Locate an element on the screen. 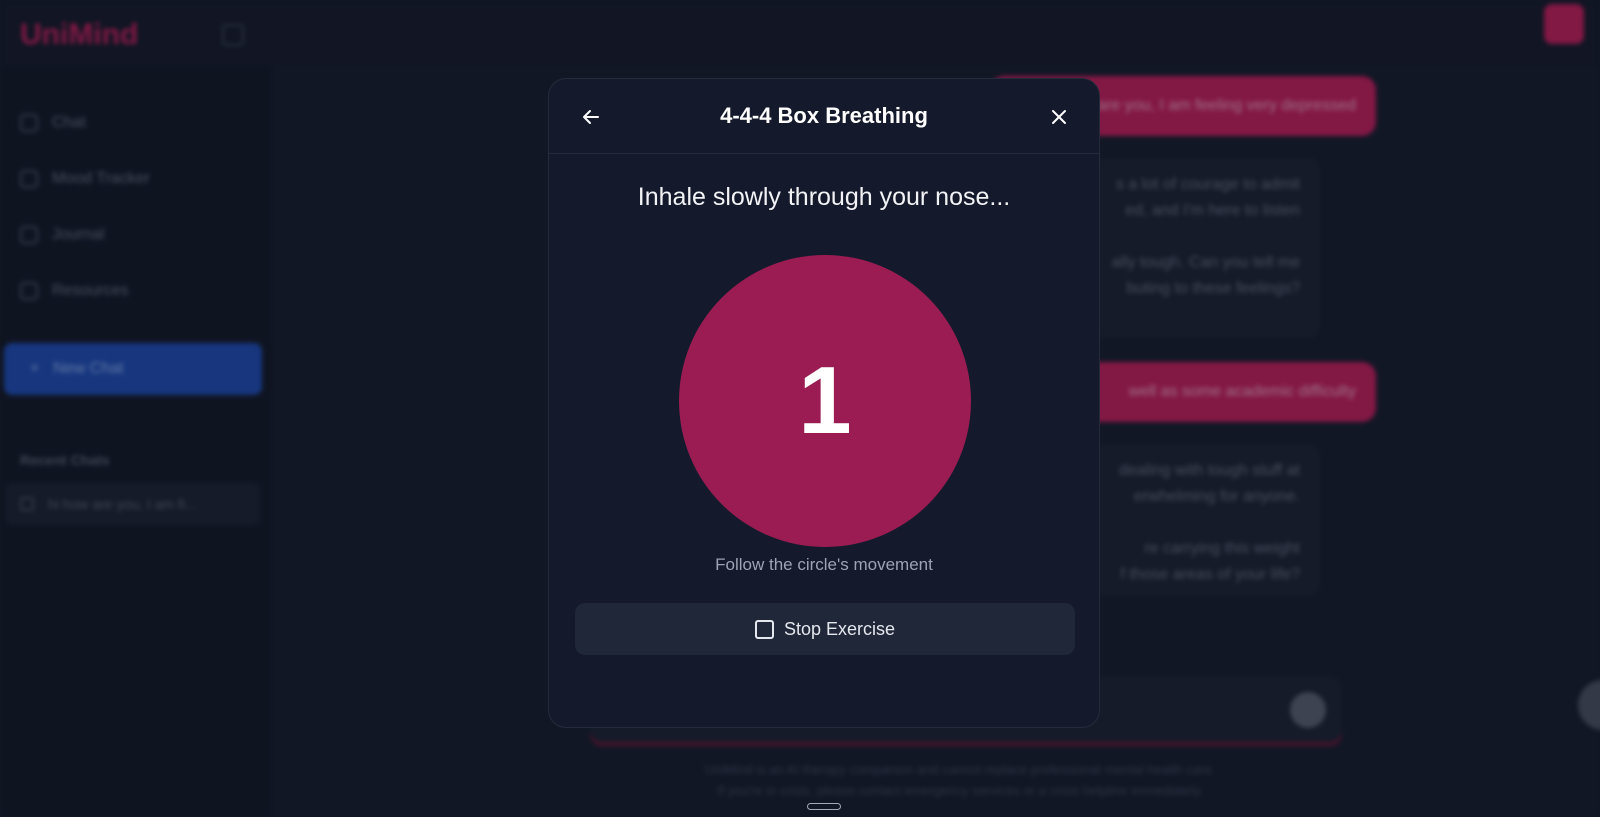 This screenshot has width=1600, height=817. close-button is located at coordinates (1059, 117).